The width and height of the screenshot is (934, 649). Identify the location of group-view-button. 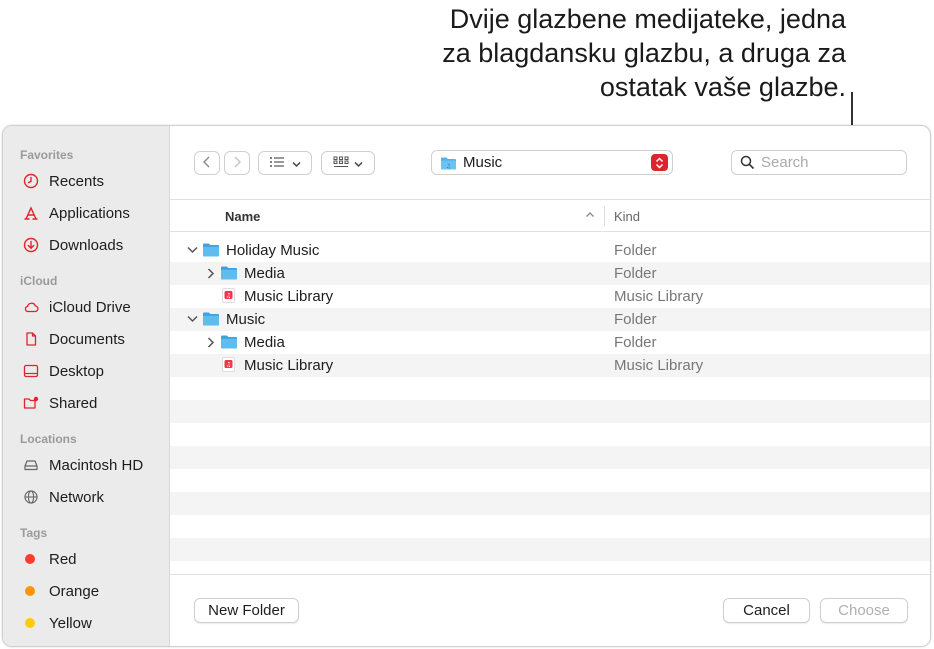
(348, 163).